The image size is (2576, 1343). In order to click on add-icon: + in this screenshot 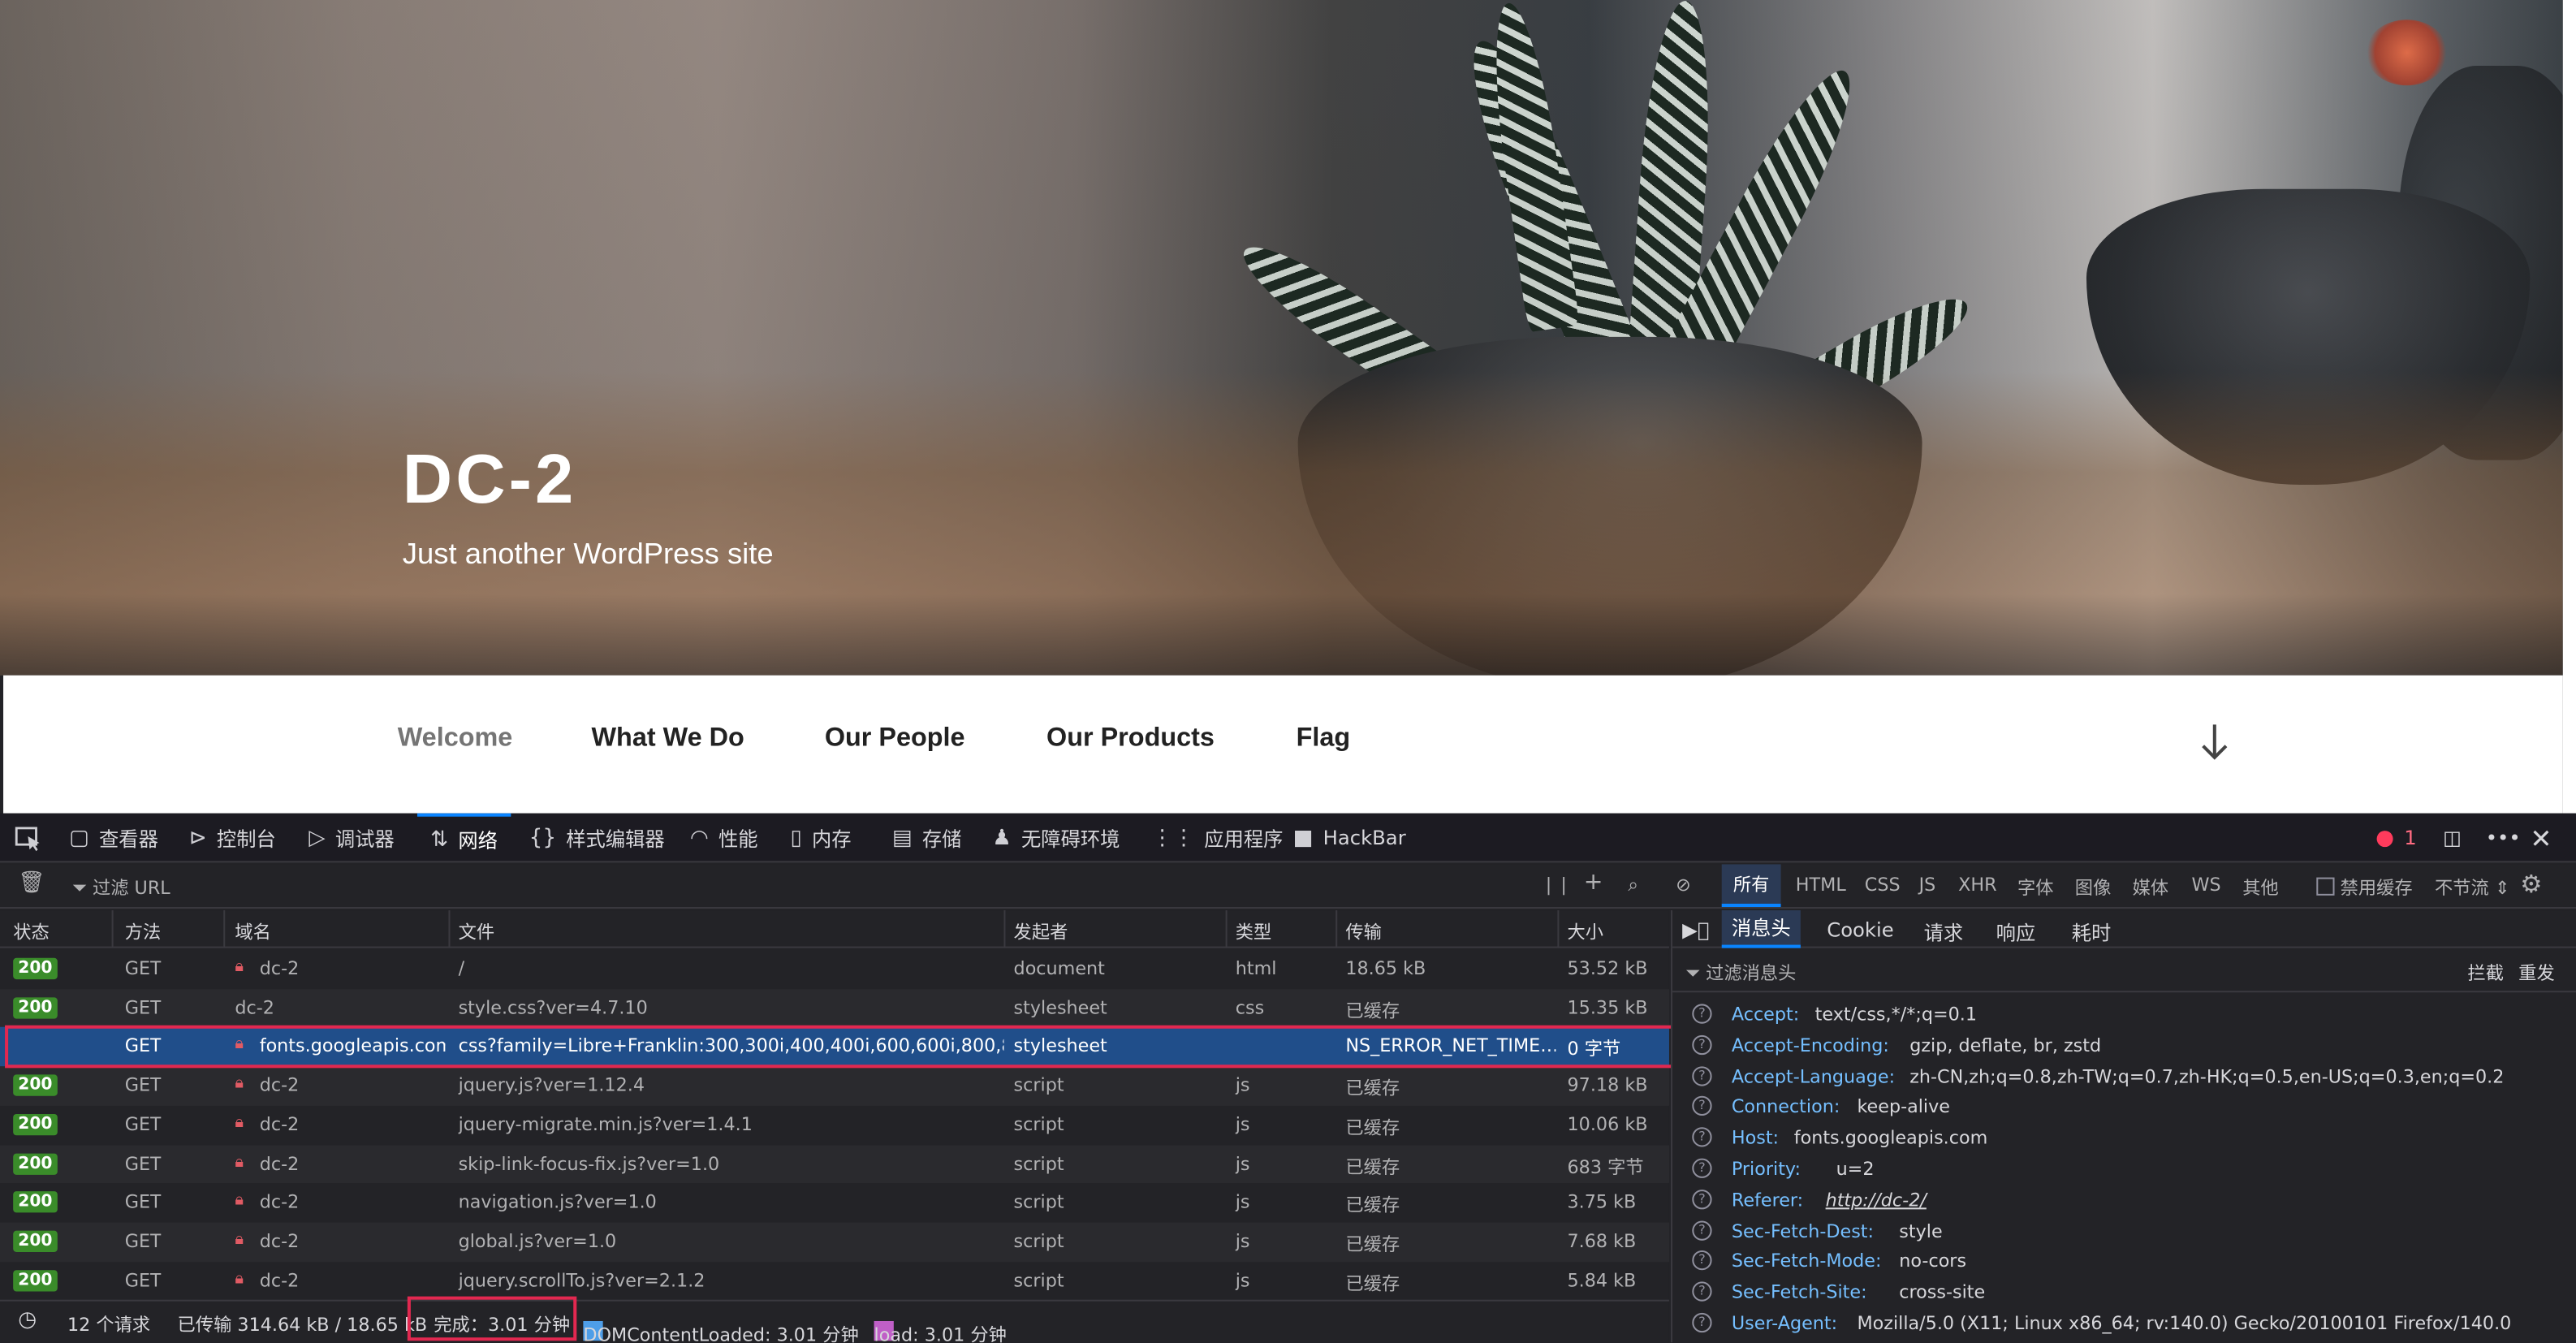, I will do `click(1593, 882)`.